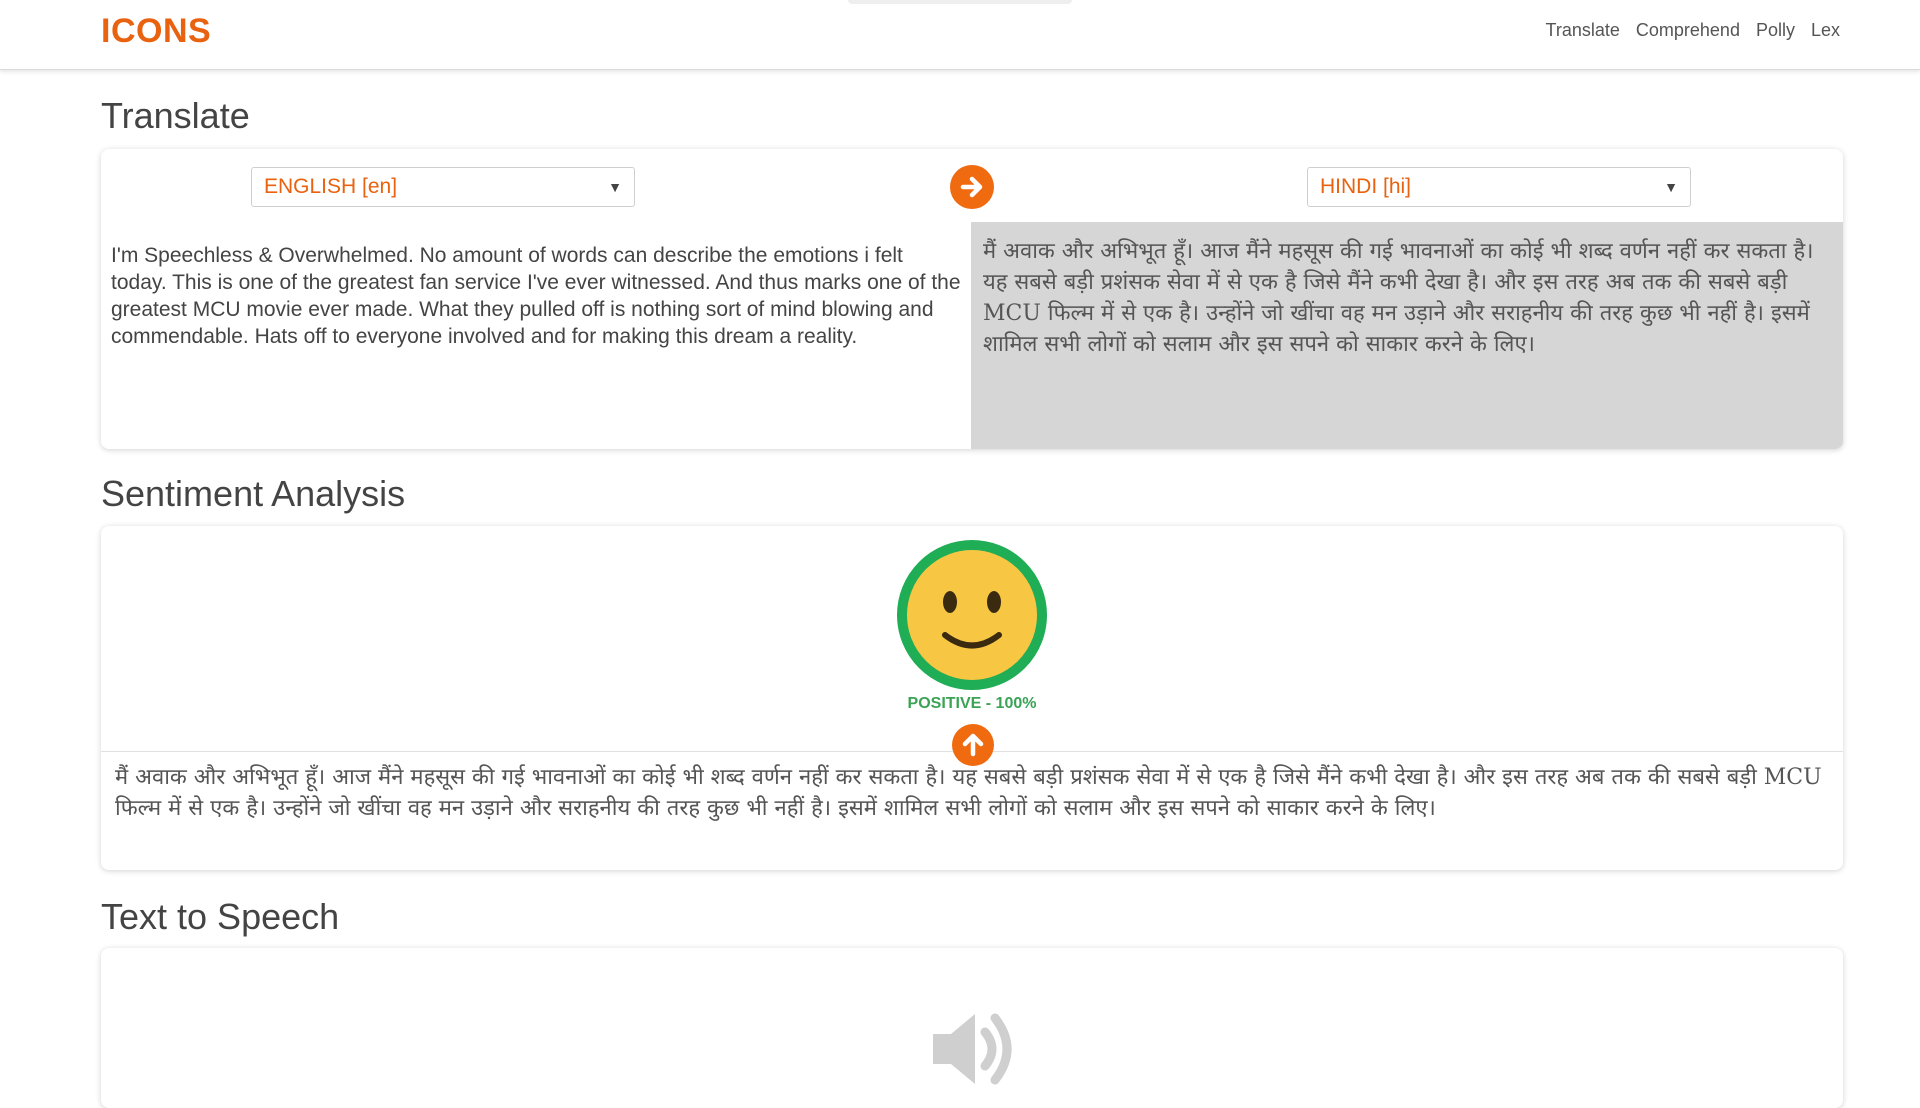  What do you see at coordinates (175, 115) in the screenshot?
I see `translate-section-title: Translate` at bounding box center [175, 115].